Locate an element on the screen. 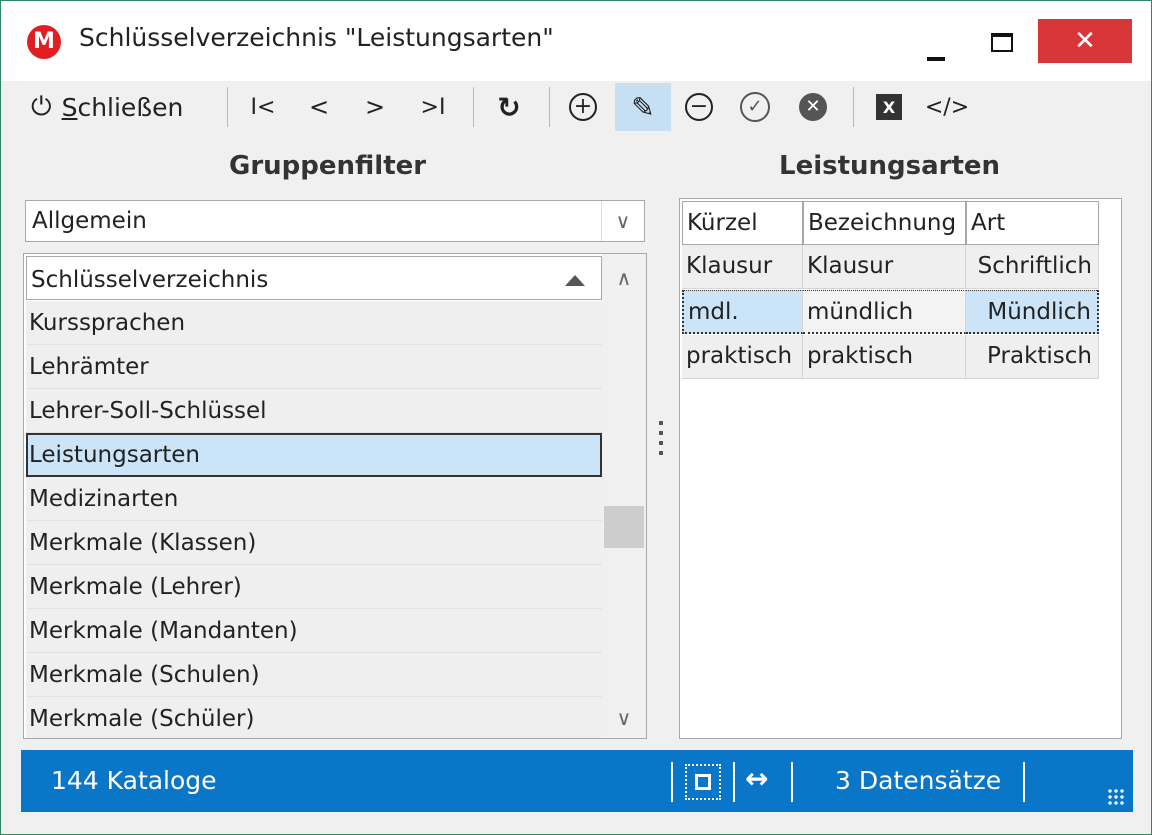 This screenshot has height=835, width=1152. last-record-icon: >I is located at coordinates (433, 107).